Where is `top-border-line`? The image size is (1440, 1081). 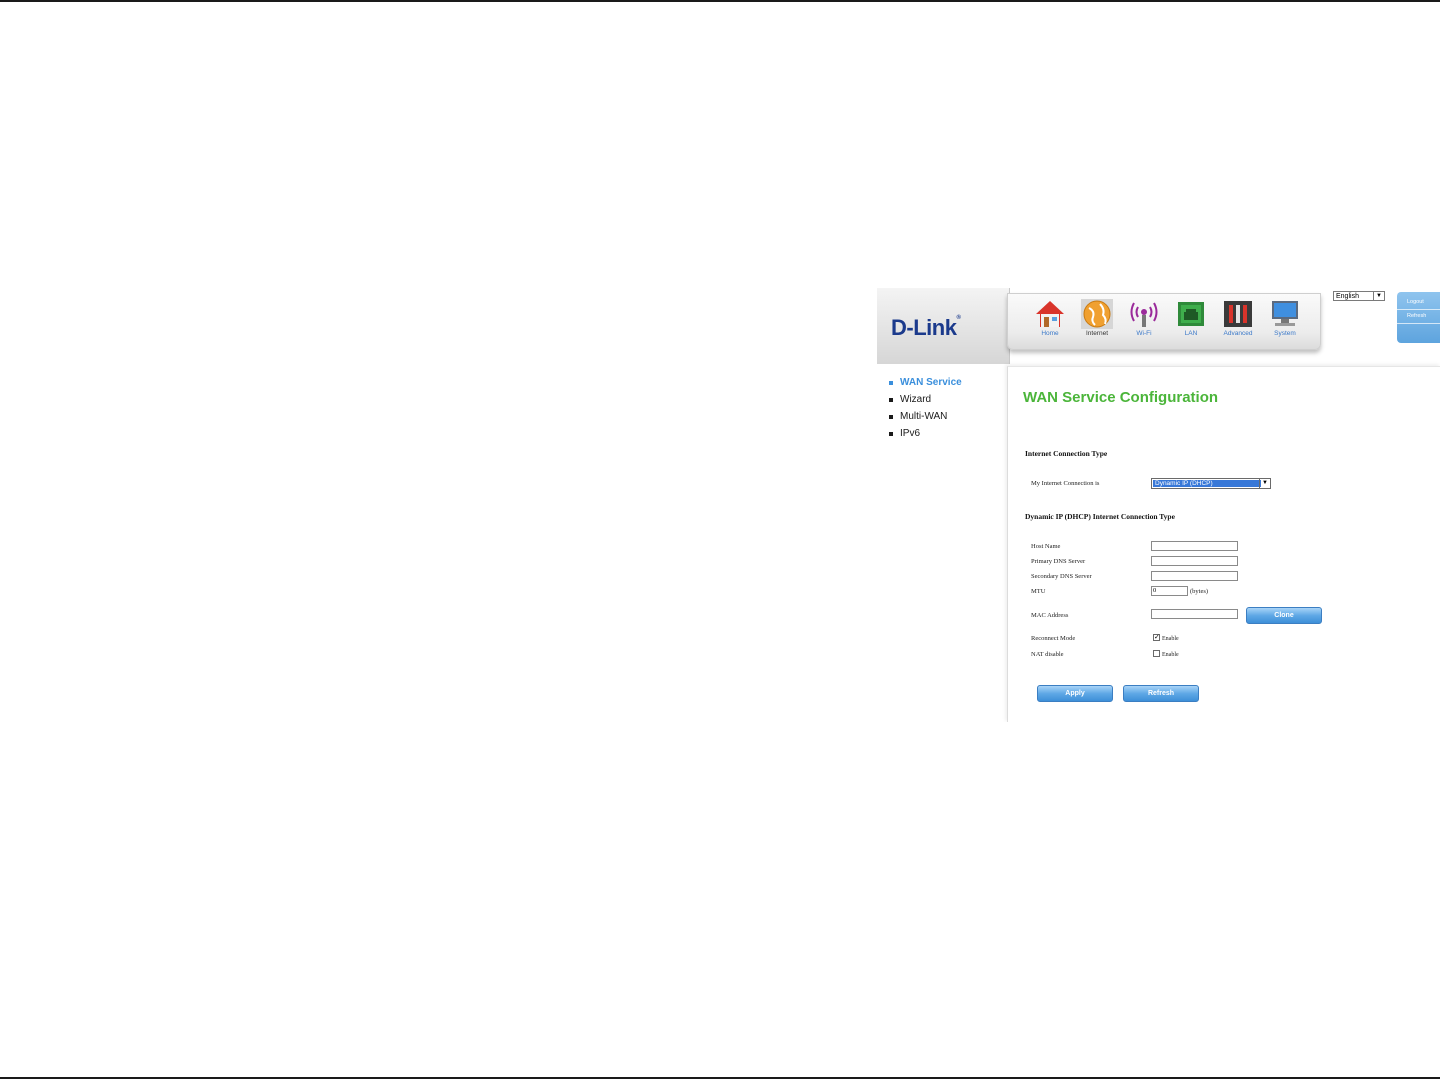
top-border-line is located at coordinates (720, 1).